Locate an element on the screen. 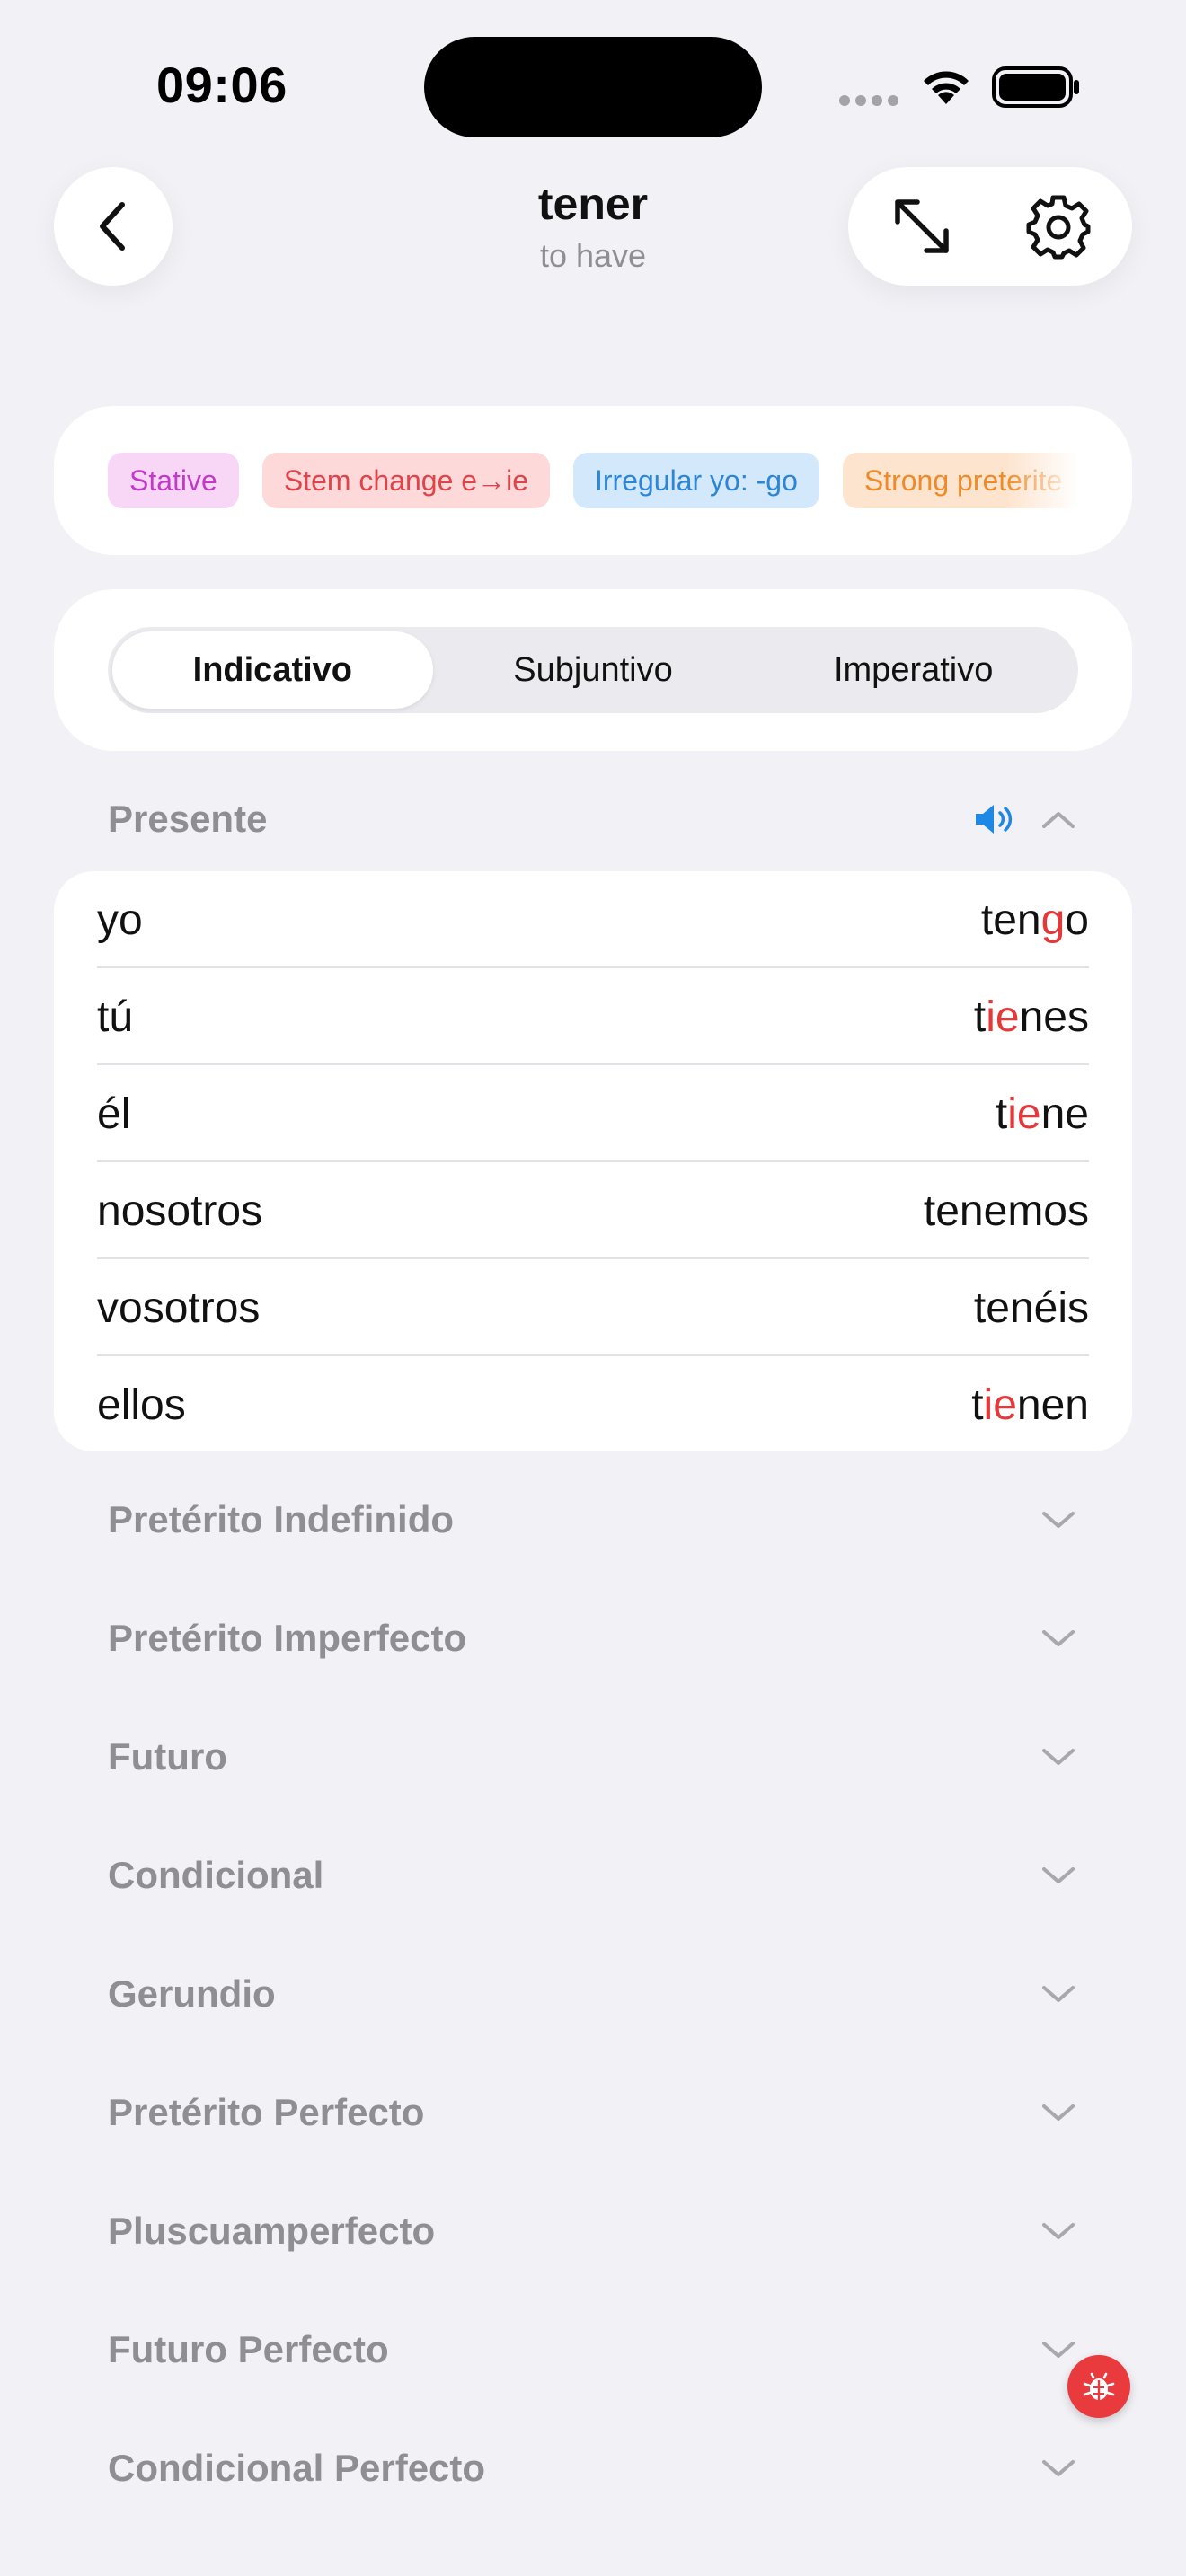  status-icons is located at coordinates (960, 86).